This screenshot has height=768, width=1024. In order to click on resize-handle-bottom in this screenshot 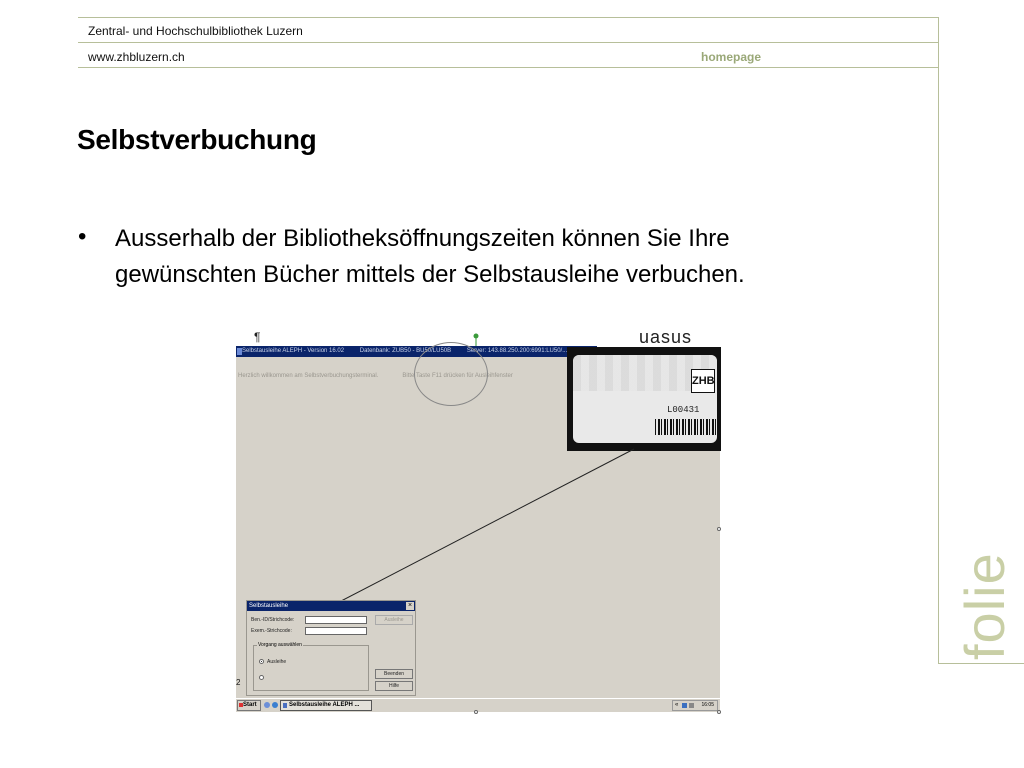, I will do `click(476, 712)`.